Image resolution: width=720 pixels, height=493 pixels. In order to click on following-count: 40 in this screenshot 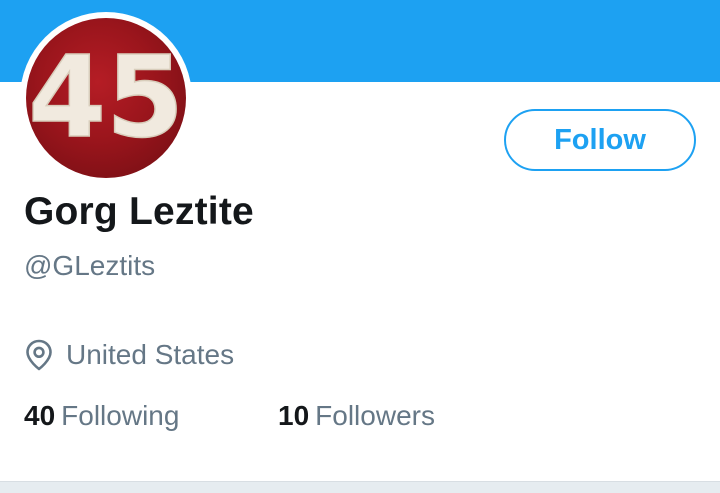, I will do `click(40, 415)`.